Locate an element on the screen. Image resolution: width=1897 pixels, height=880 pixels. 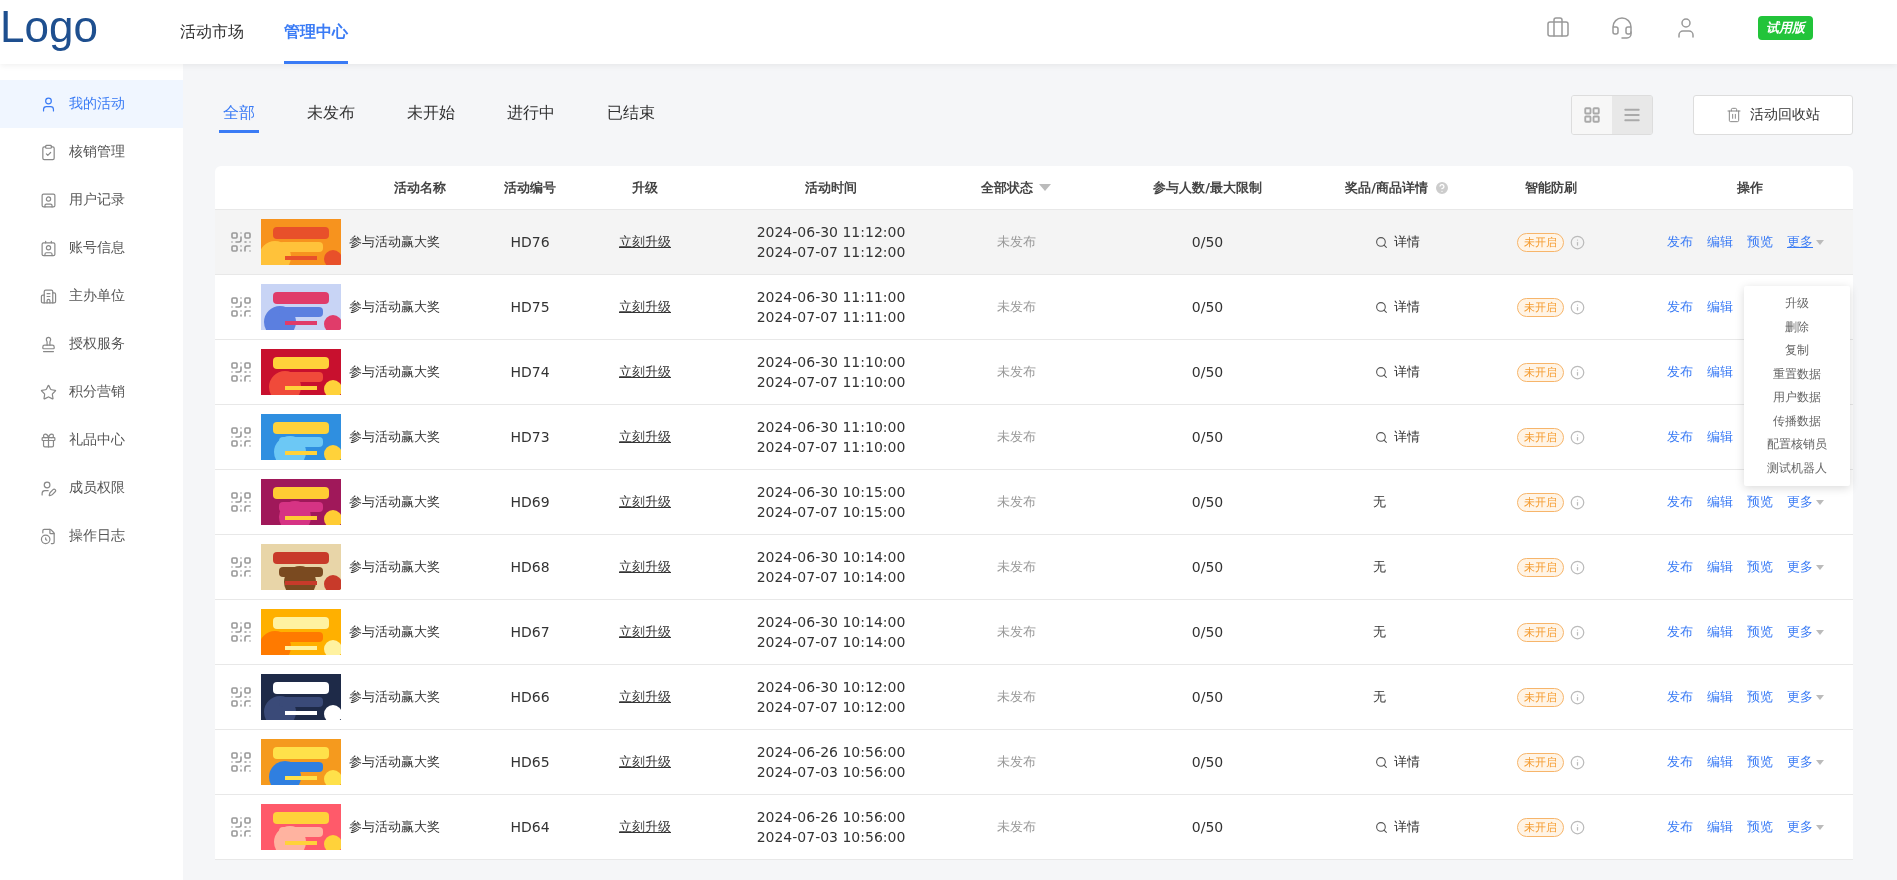
filter-tab: 已结束 is located at coordinates (631, 115).